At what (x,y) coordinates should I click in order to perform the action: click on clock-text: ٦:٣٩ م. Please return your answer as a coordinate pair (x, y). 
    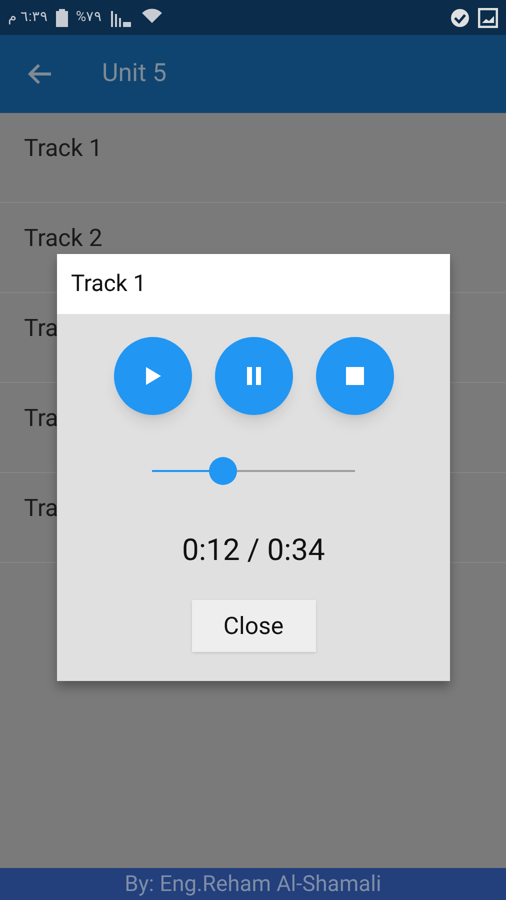
    Looking at the image, I should click on (28, 17).